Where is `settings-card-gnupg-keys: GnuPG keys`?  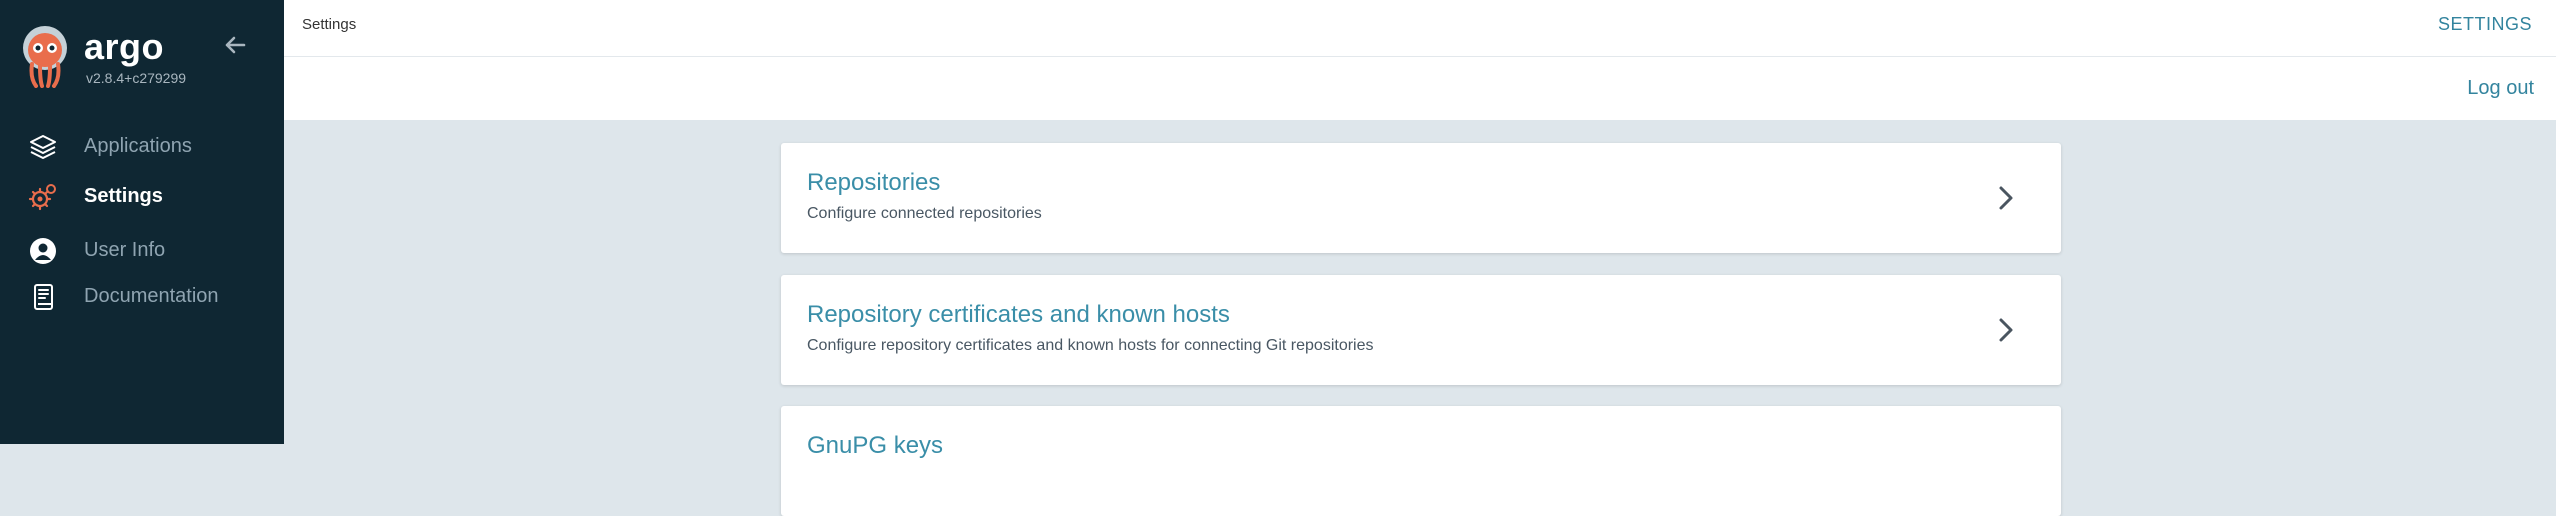 settings-card-gnupg-keys: GnuPG keys is located at coordinates (1421, 461).